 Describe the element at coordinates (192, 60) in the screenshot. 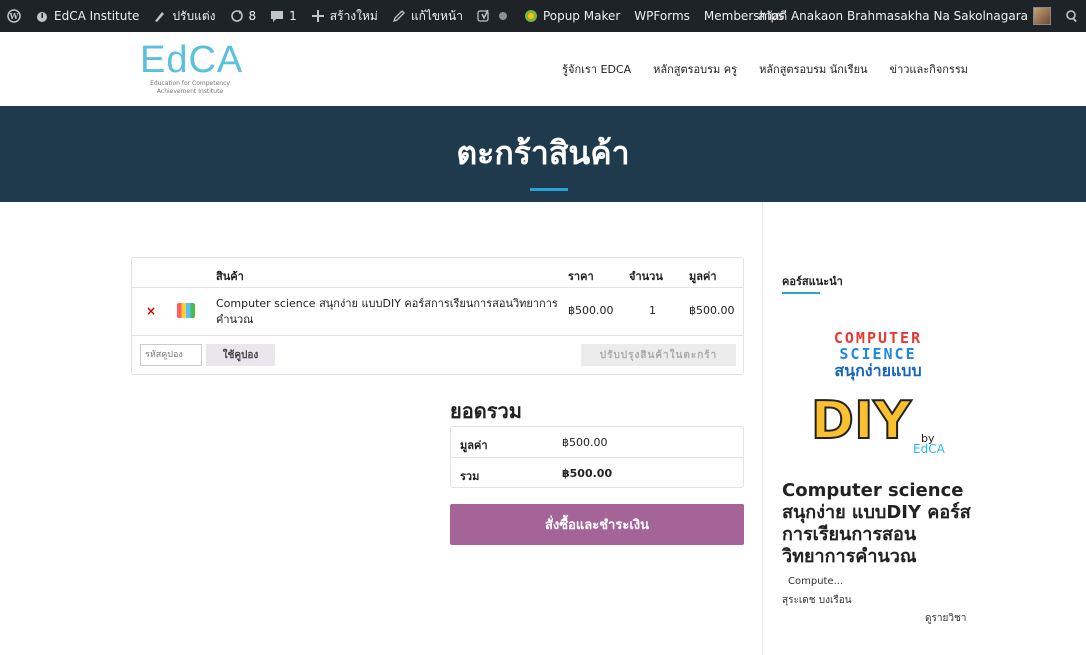

I see `logo-main-text: EdCA` at that location.